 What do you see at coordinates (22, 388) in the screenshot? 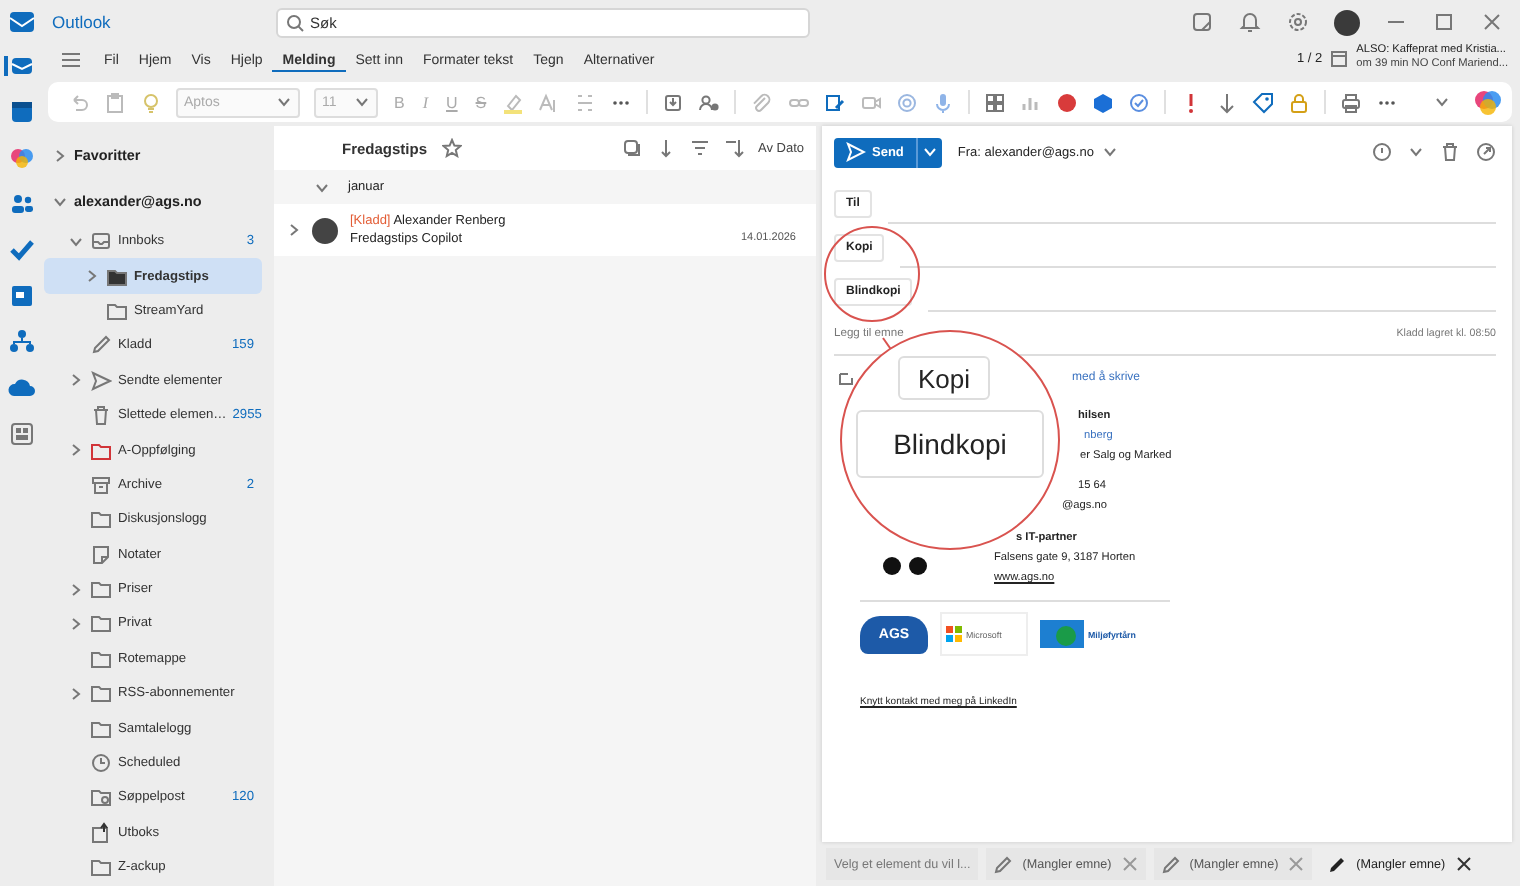
I see `cloud-icon` at bounding box center [22, 388].